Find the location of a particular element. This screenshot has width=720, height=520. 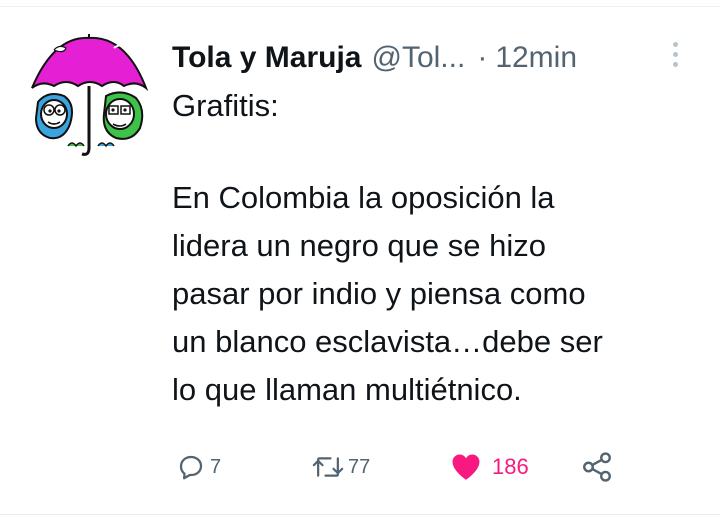

share-icon is located at coordinates (597, 467).